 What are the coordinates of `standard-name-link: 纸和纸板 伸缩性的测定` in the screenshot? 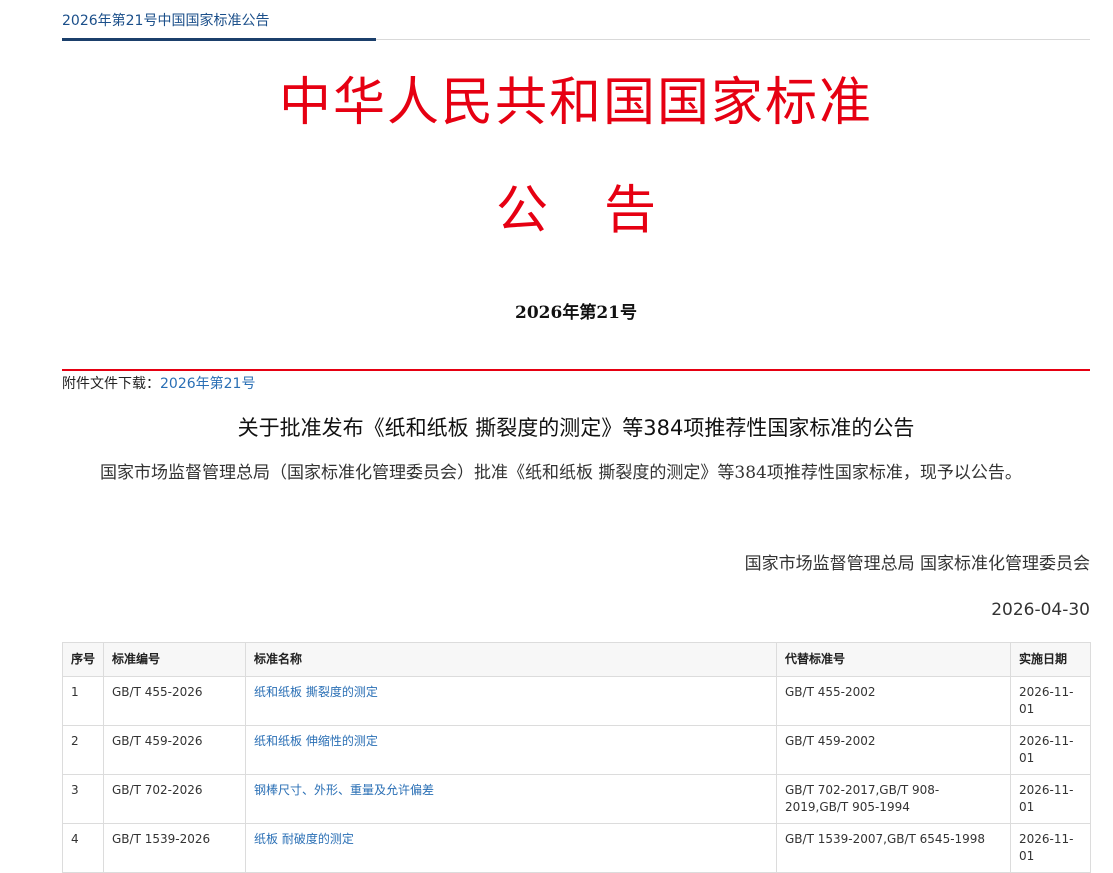 It's located at (316, 741).